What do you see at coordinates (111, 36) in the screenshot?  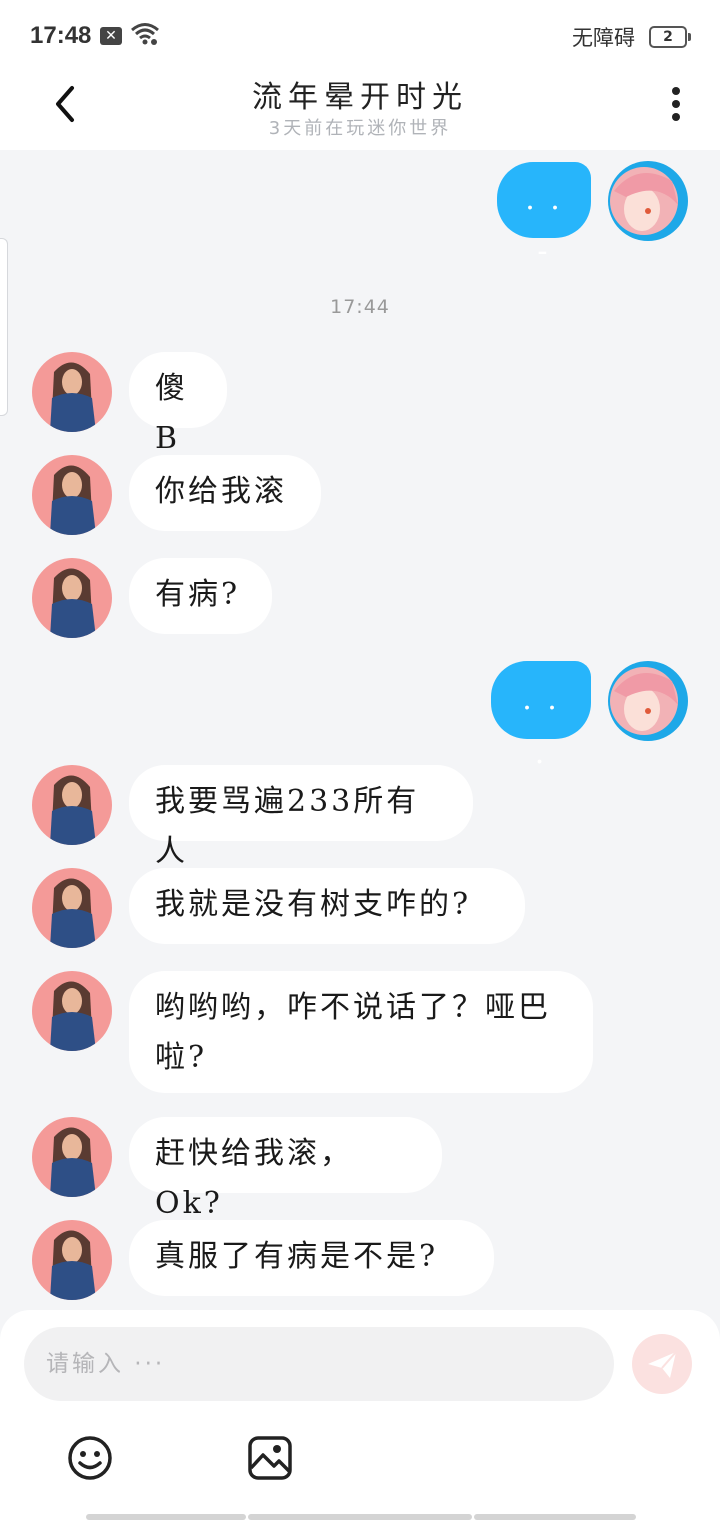 I see `notification-icon: ✕` at bounding box center [111, 36].